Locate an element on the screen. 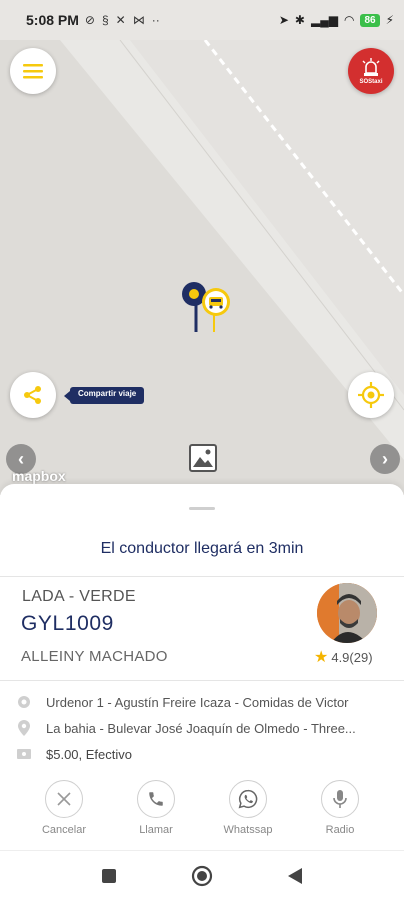  payment-info: $5.00, Efectivo is located at coordinates (89, 754).